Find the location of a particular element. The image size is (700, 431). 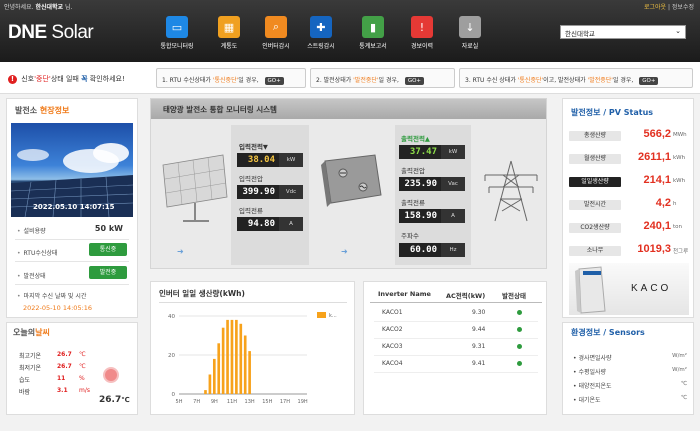

pv-stat-row: 일일생산량 214,1 kWh is located at coordinates (631, 181).